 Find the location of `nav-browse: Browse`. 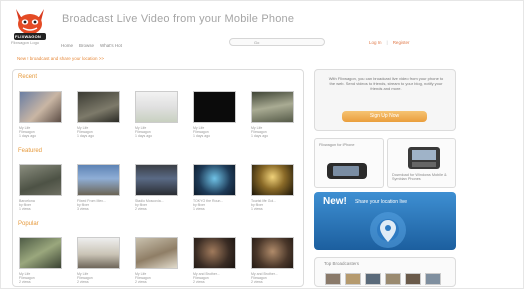

nav-browse: Browse is located at coordinates (86, 45).